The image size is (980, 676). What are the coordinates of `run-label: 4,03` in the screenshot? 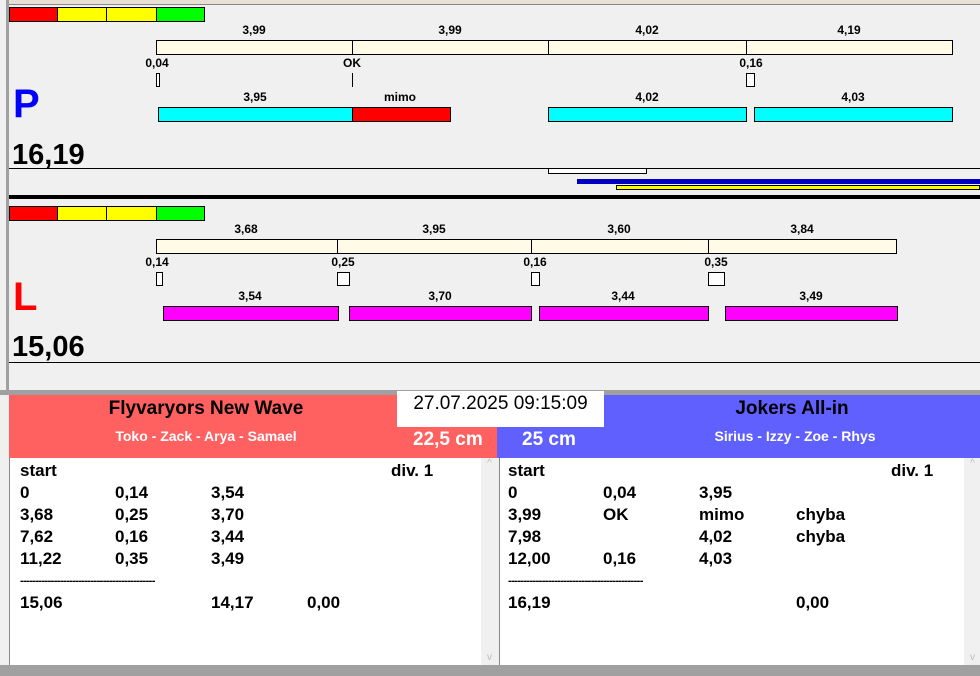 It's located at (853, 97).